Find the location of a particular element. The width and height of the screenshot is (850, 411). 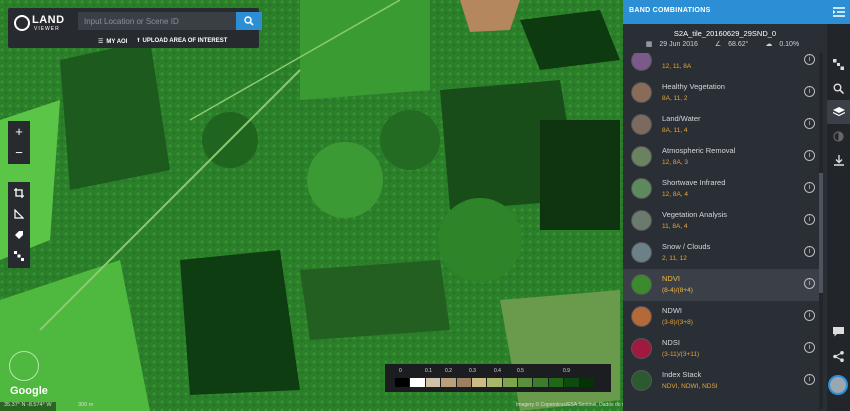

band-item: NDVI (8-4)/(8+4) i is located at coordinates (721, 285).